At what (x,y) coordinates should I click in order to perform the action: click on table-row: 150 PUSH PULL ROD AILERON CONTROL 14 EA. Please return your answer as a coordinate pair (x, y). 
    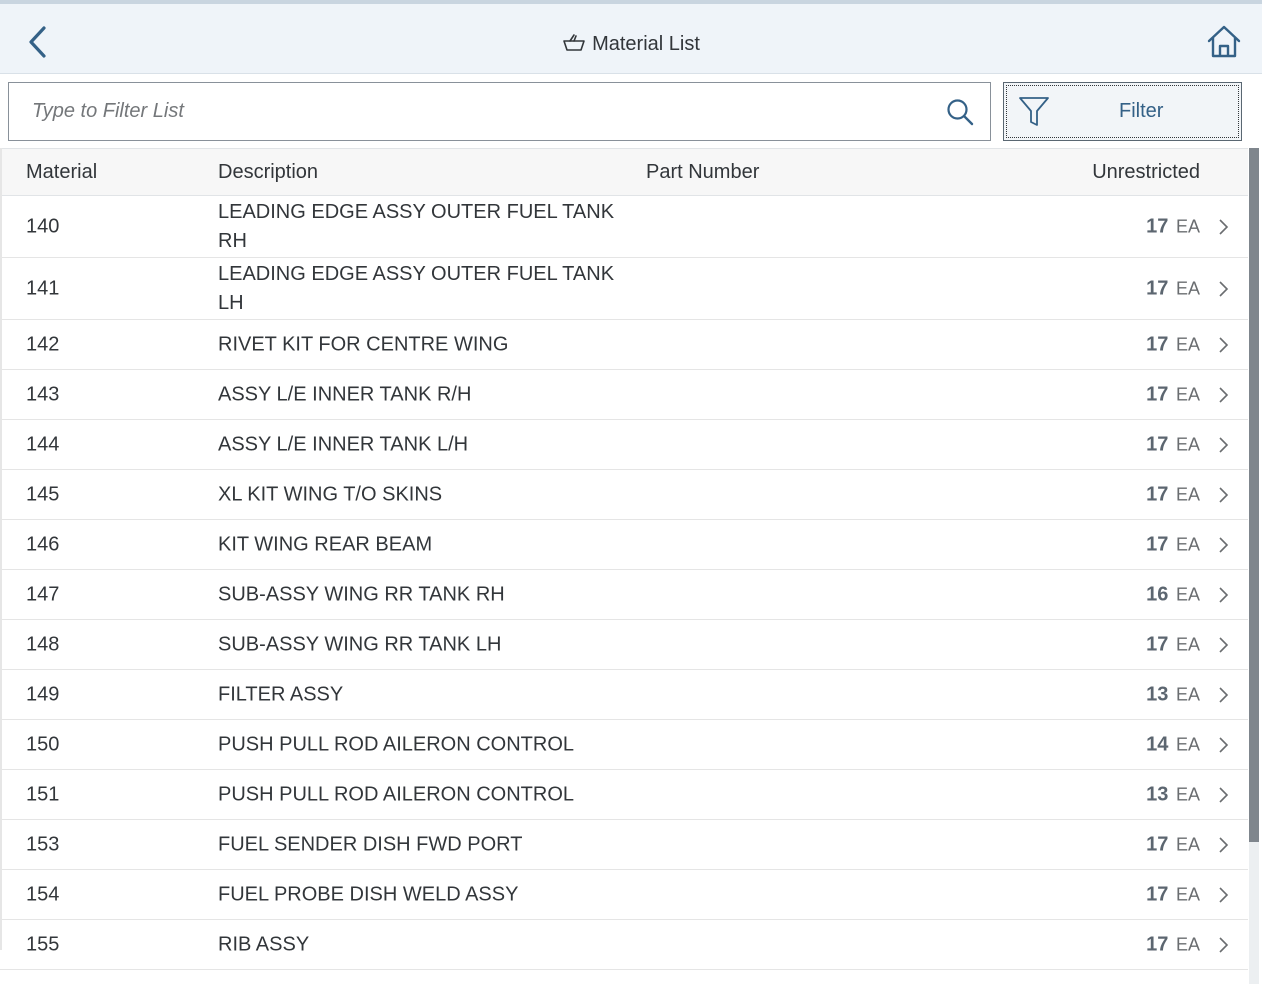
    Looking at the image, I should click on (624, 745).